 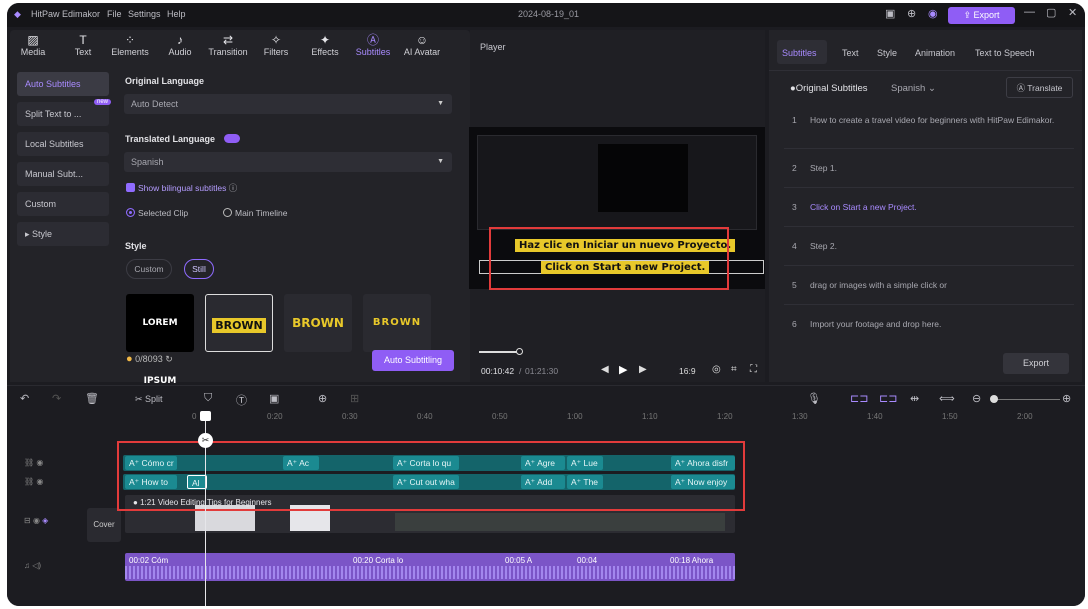 I want to click on scissors-marker-icon: ✂, so click(x=205, y=440).